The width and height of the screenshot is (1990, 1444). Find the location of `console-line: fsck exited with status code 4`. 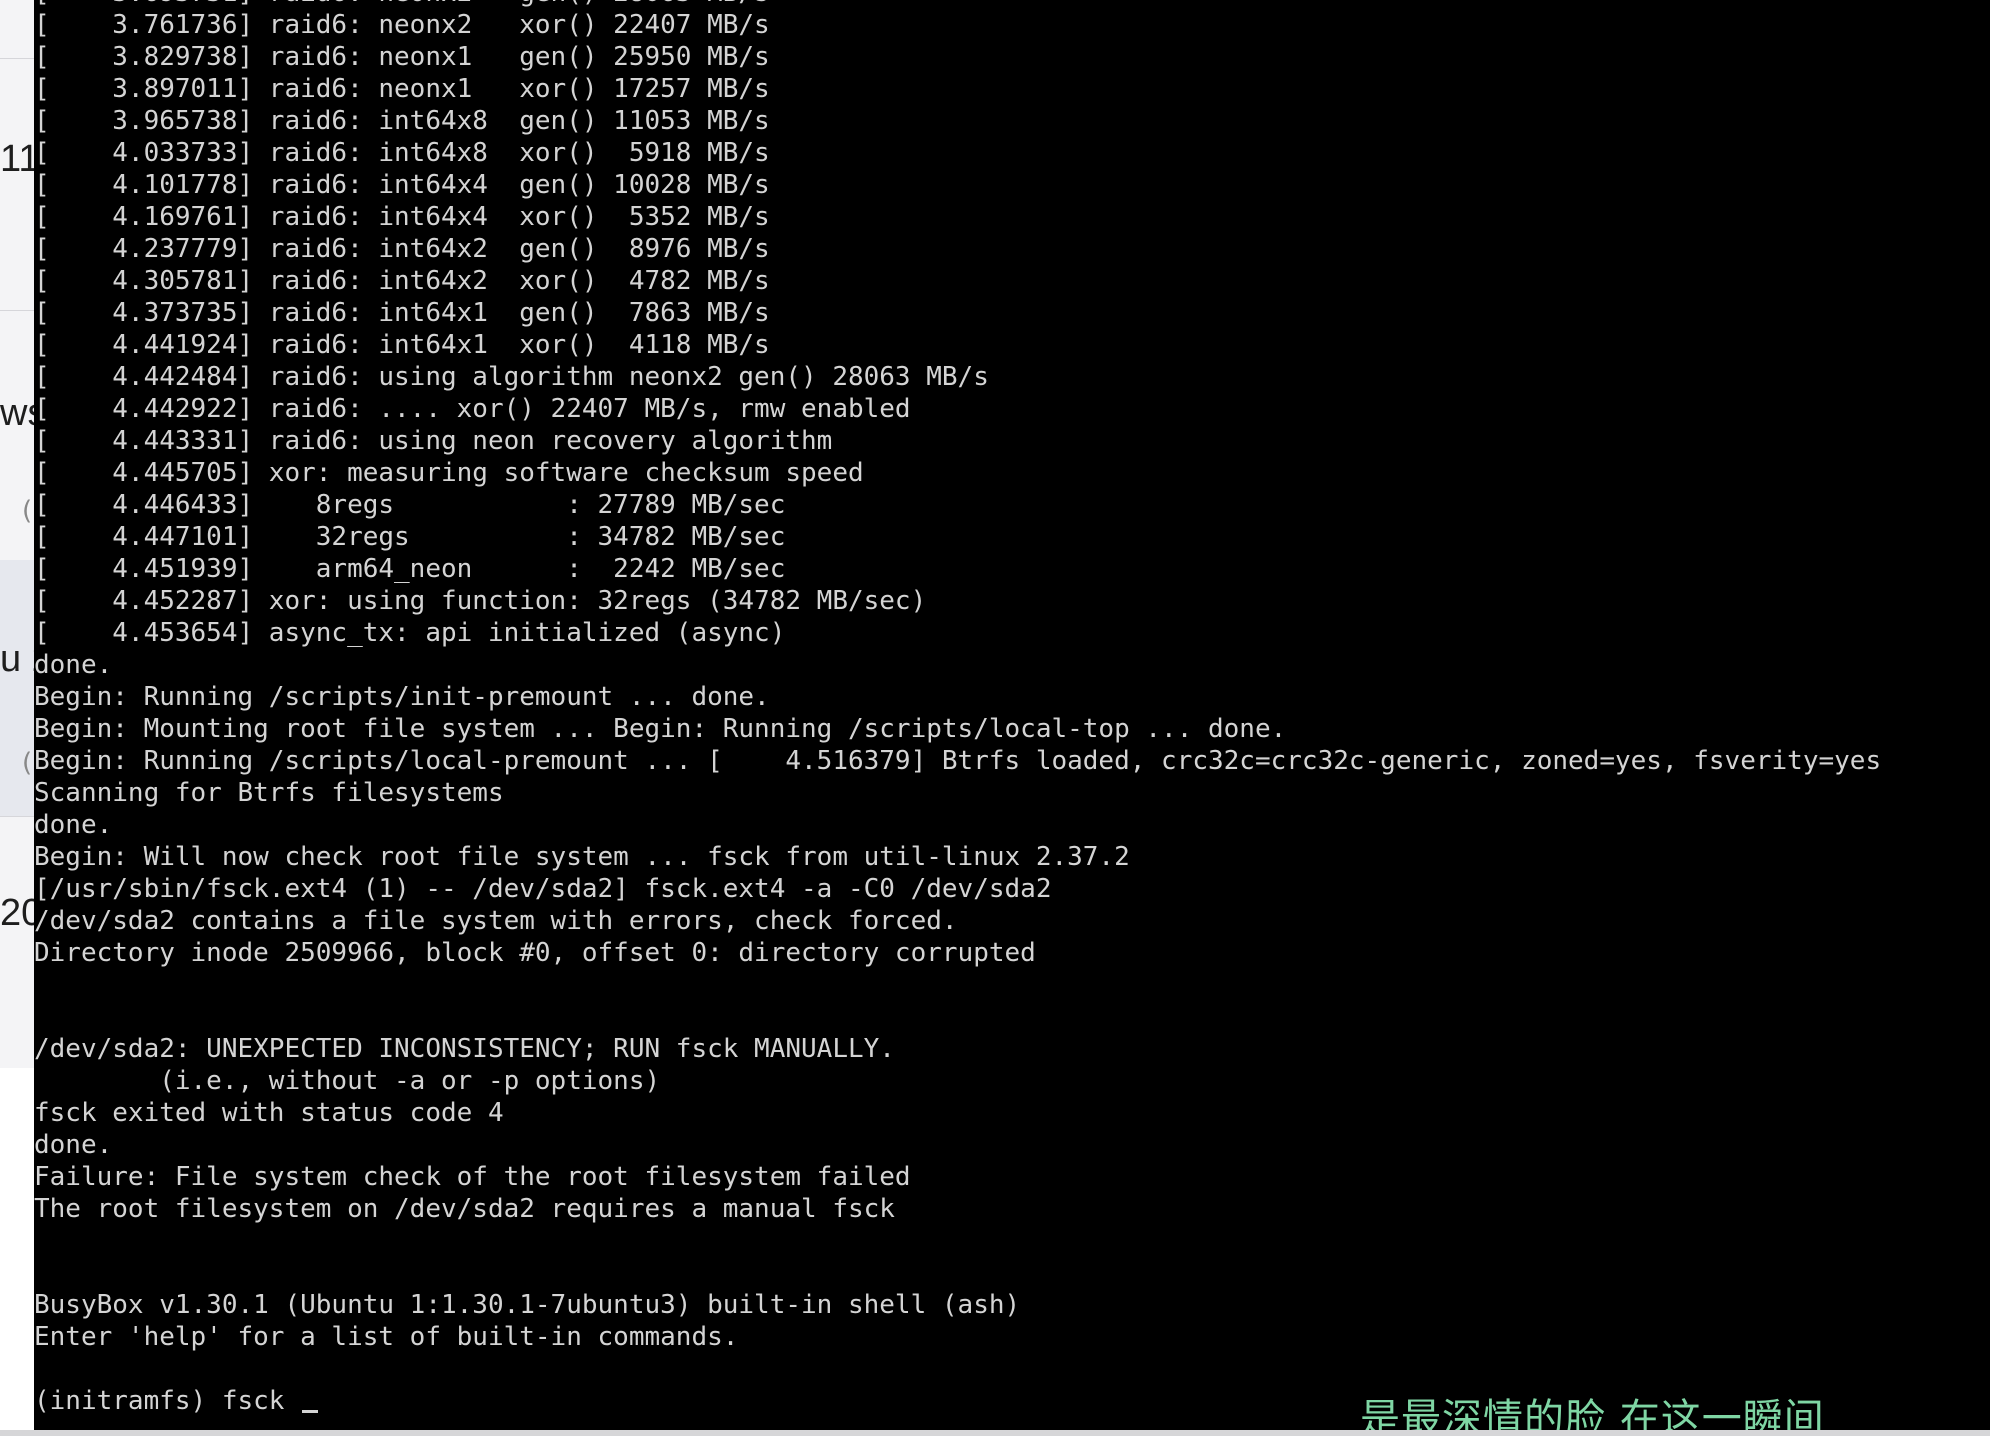

console-line: fsck exited with status code 4 is located at coordinates (269, 1113).